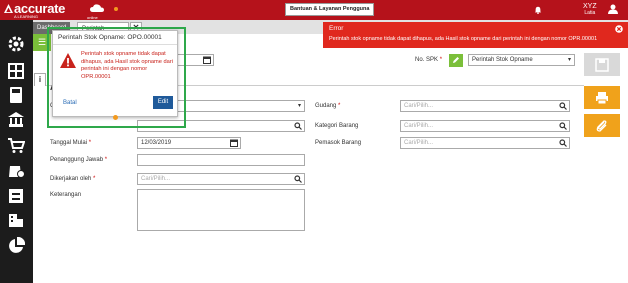 This screenshot has width=628, height=283. I want to click on no-spk-select: Perintah Stok Opname ▾, so click(521, 60).